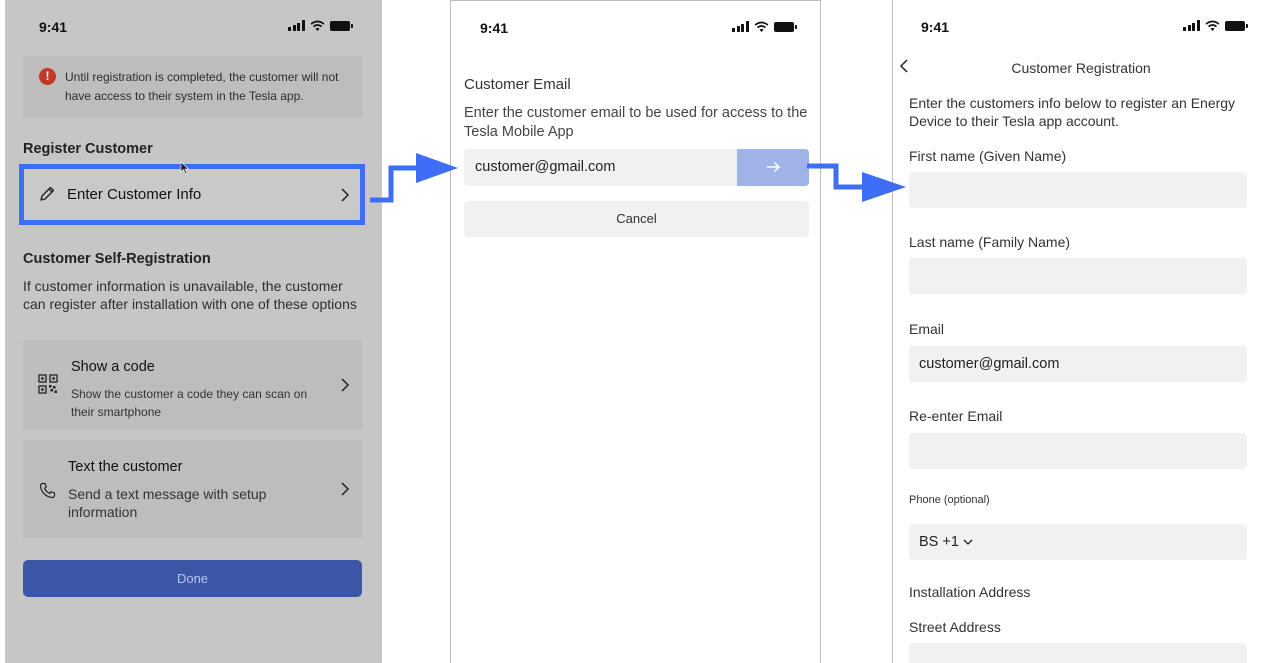  Describe the element at coordinates (968, 542) in the screenshot. I see `chevron-down-icon` at that location.